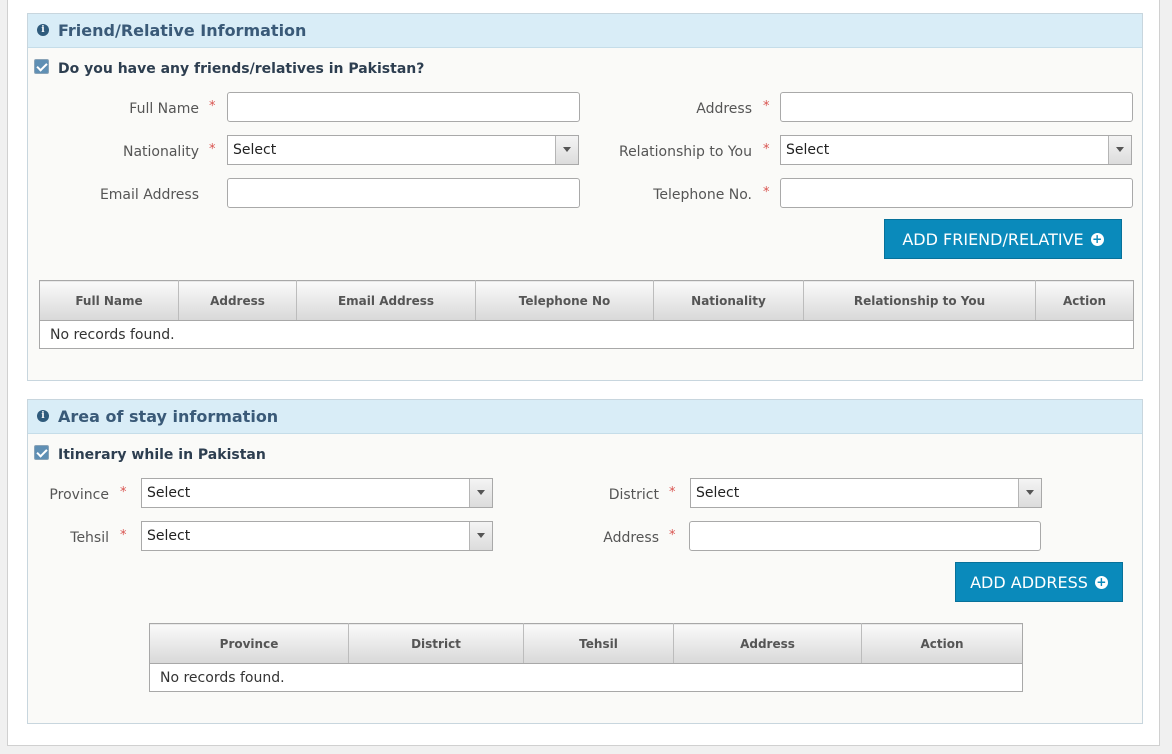  What do you see at coordinates (164, 109) in the screenshot?
I see `full-name-label: Full Name` at bounding box center [164, 109].